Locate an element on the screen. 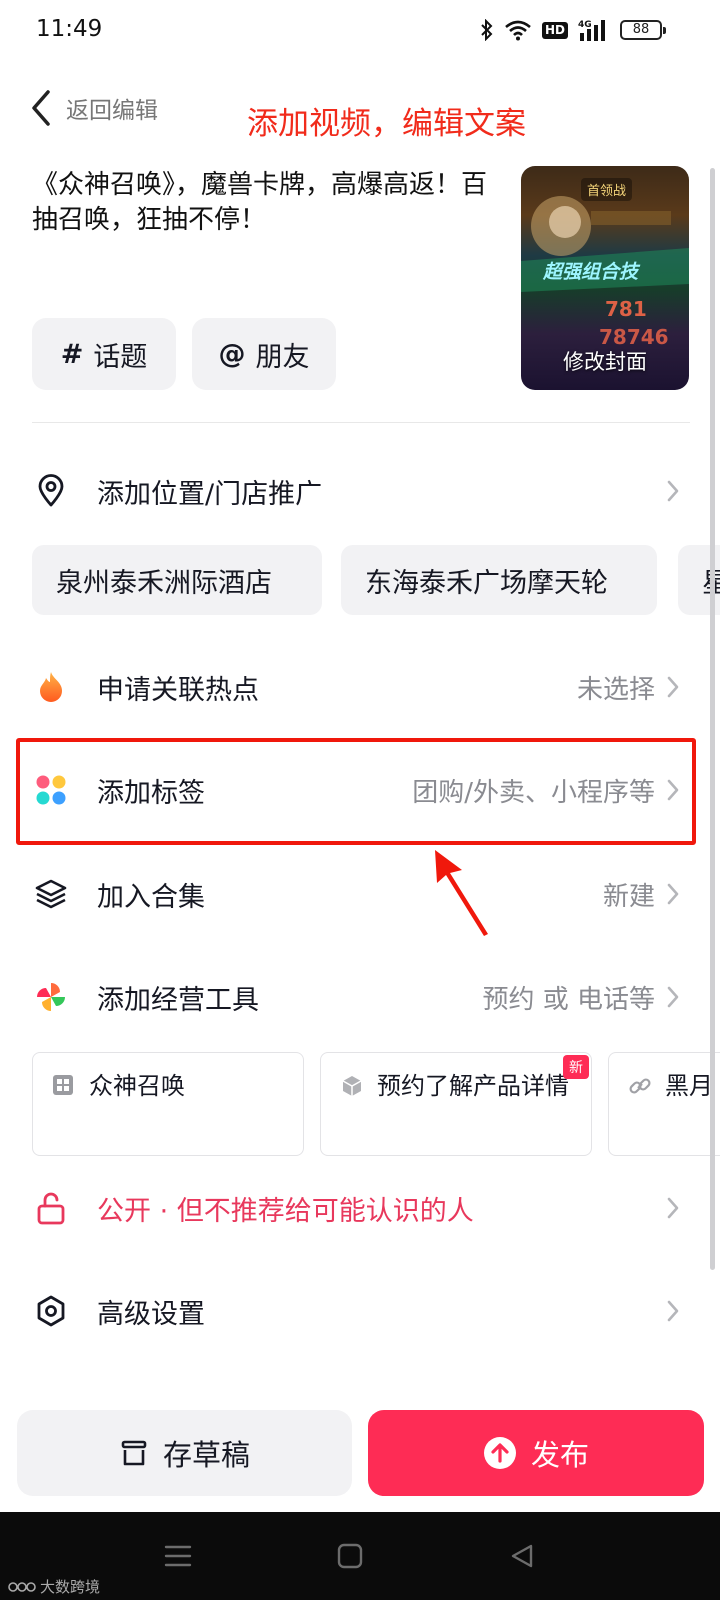  friend-label: 朋友 is located at coordinates (282, 357).